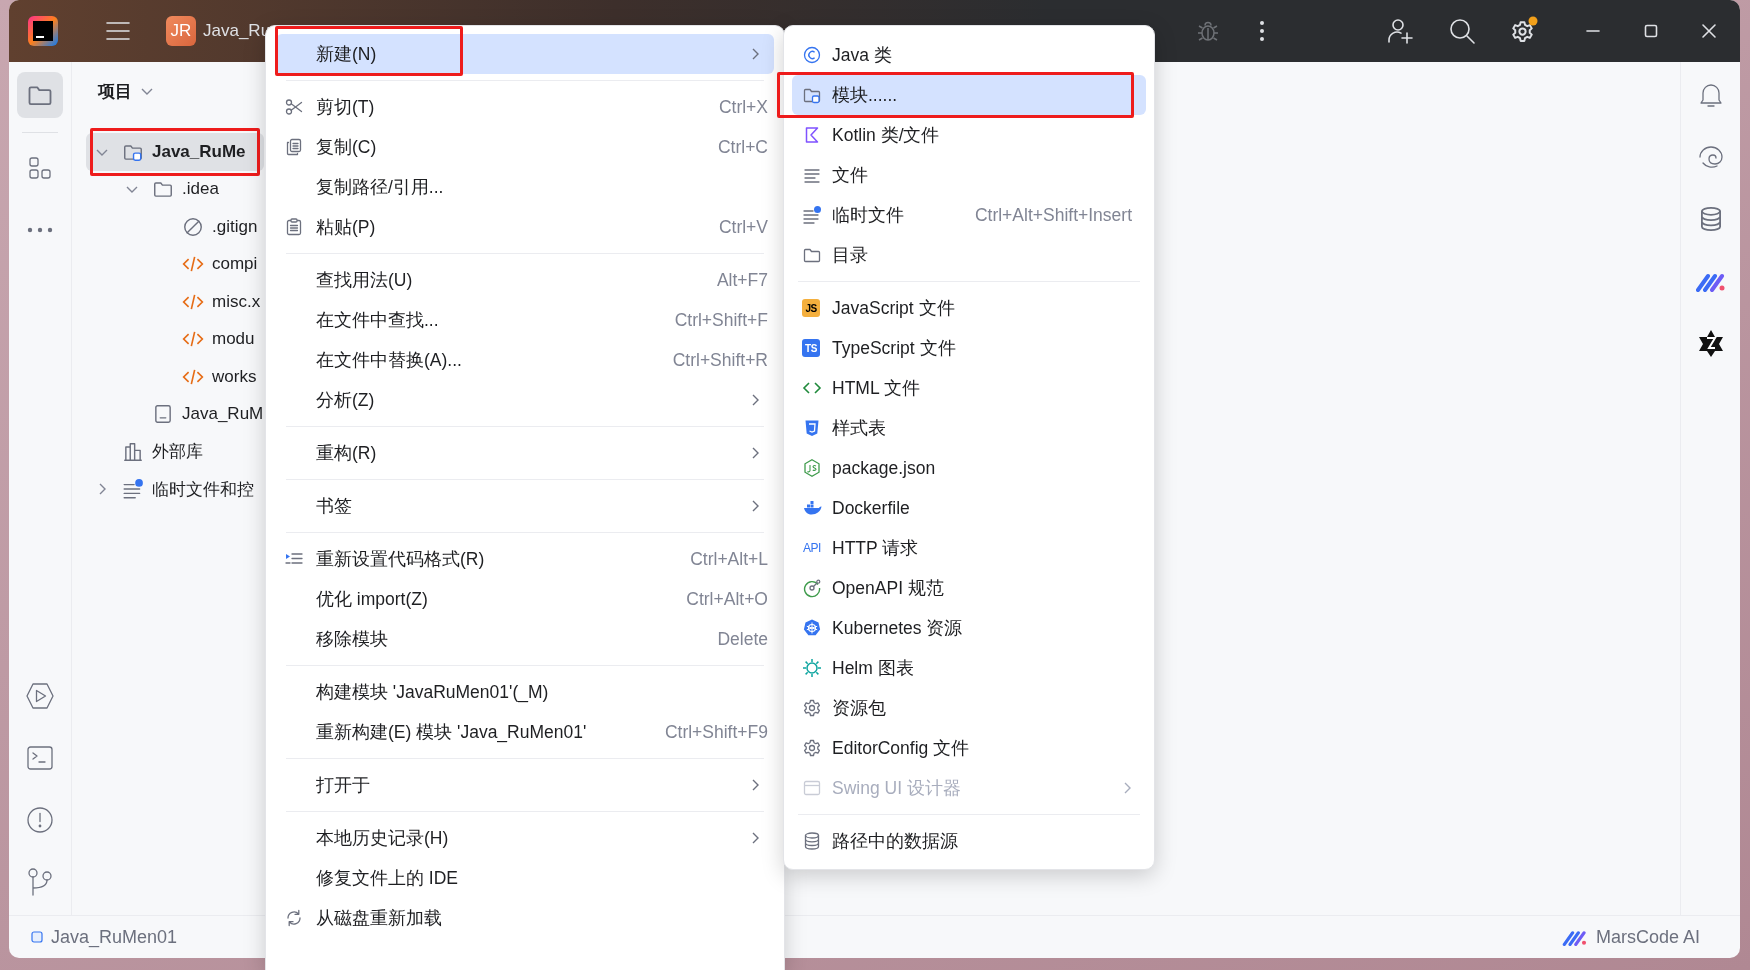 The width and height of the screenshot is (1750, 970). I want to click on add-user-icon, so click(1400, 31).